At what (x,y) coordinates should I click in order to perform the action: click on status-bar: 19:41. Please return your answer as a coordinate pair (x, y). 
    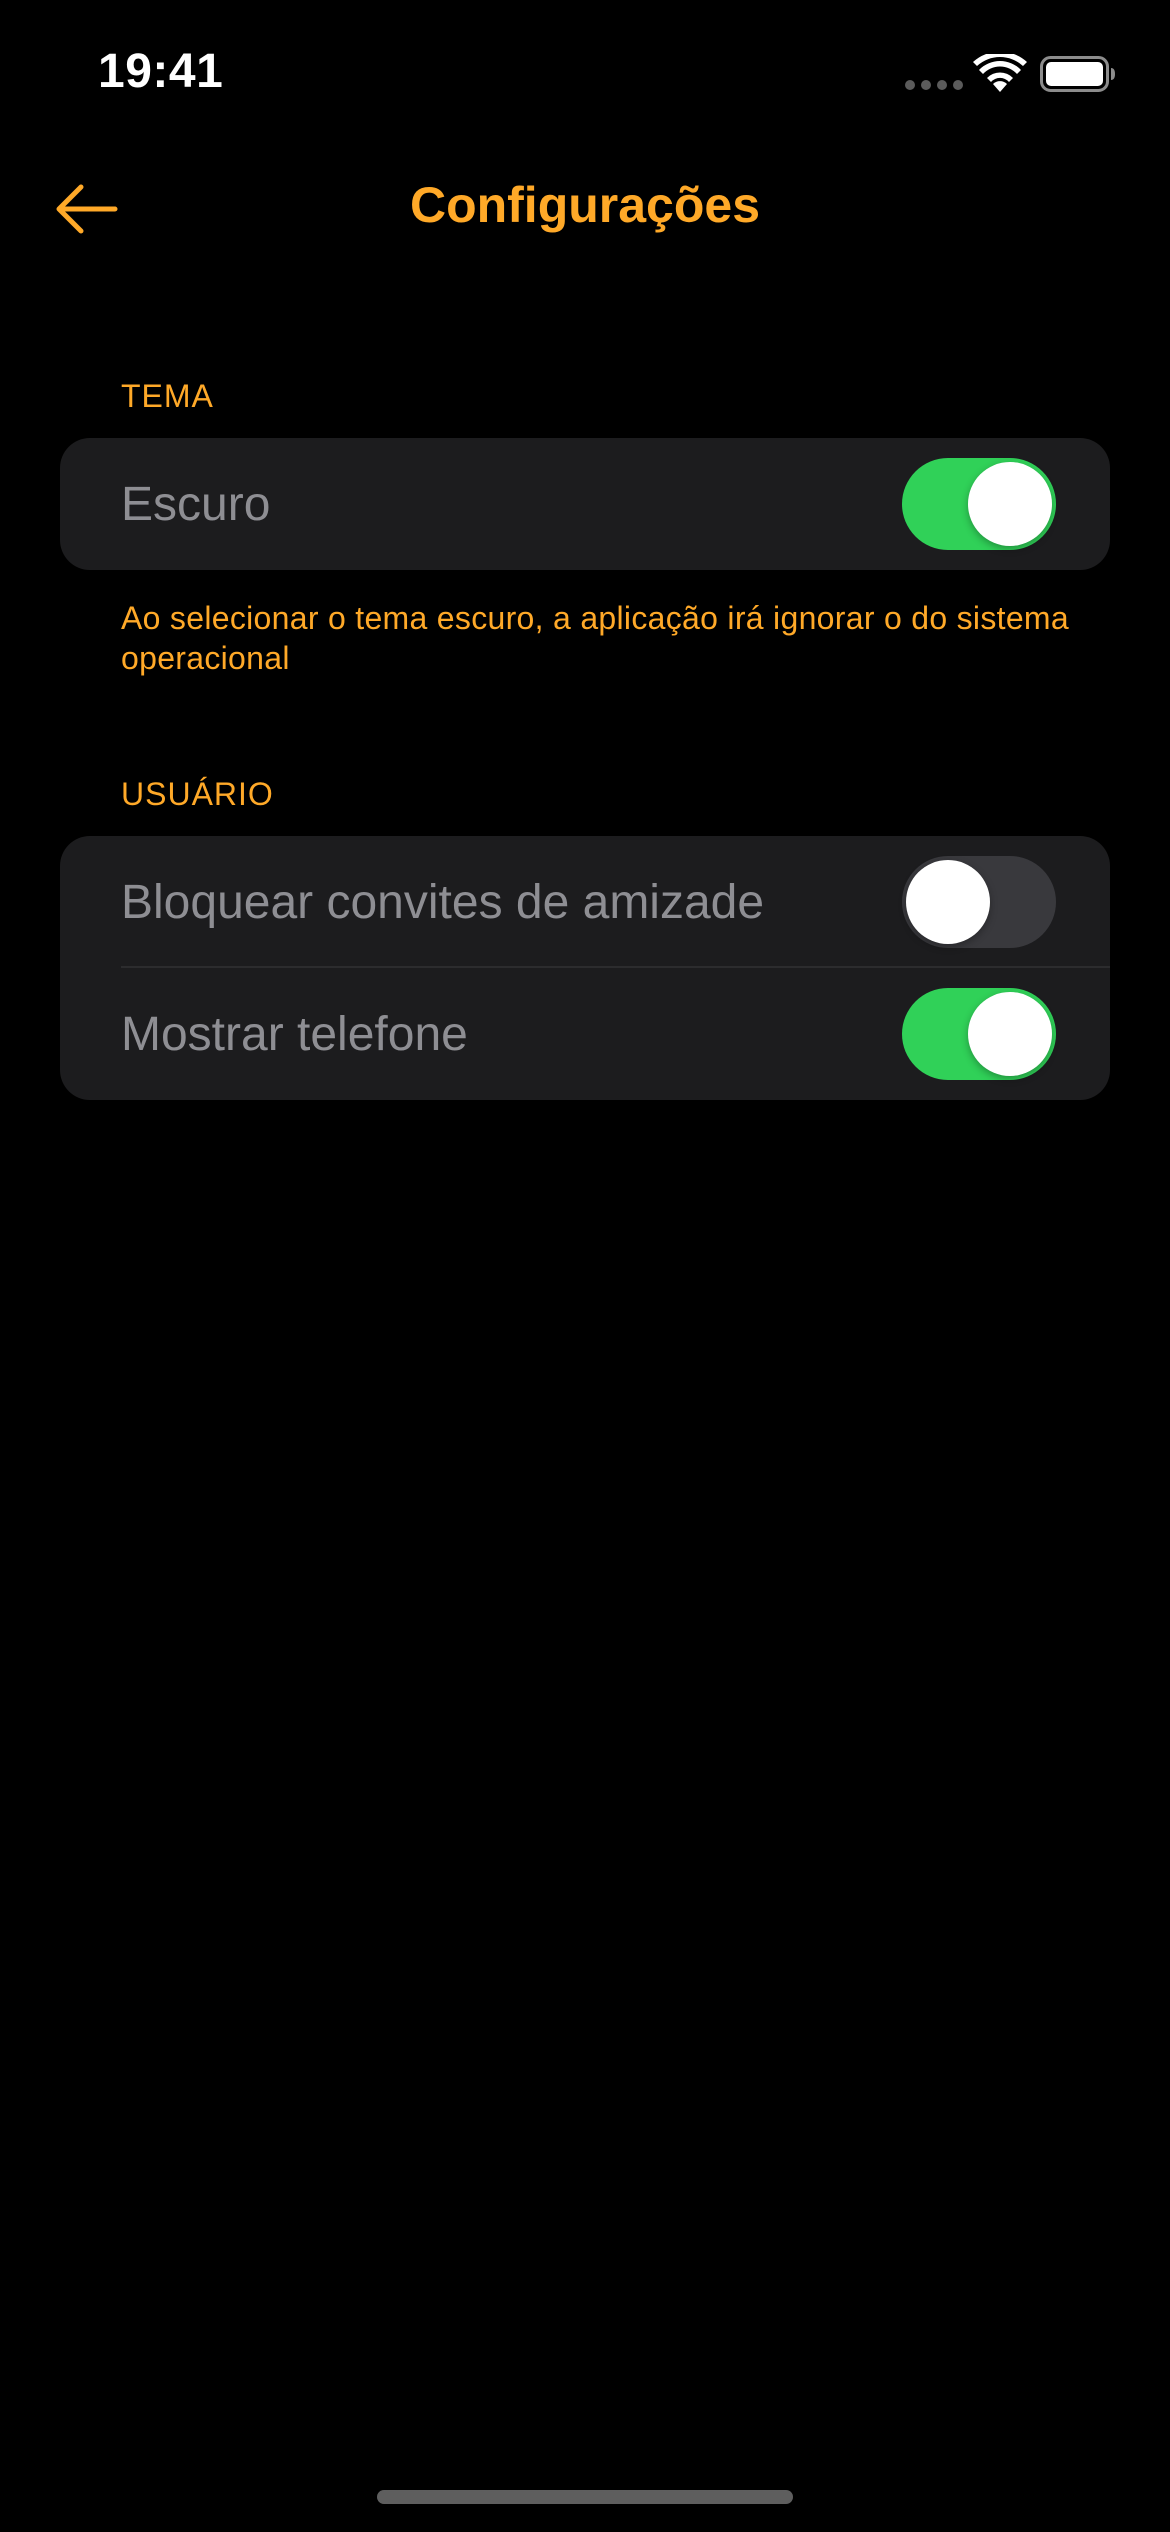
    Looking at the image, I should click on (585, 75).